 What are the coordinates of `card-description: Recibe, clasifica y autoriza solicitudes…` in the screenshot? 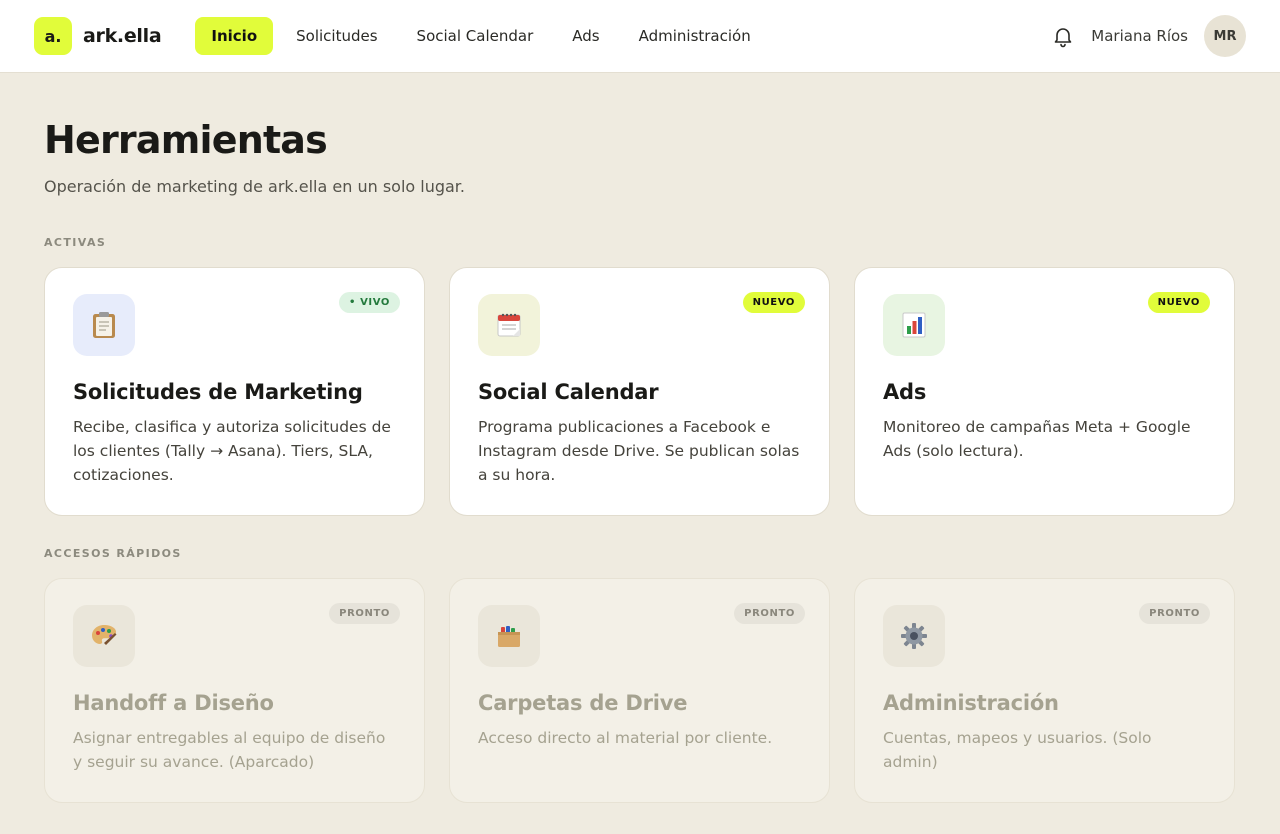 It's located at (232, 451).